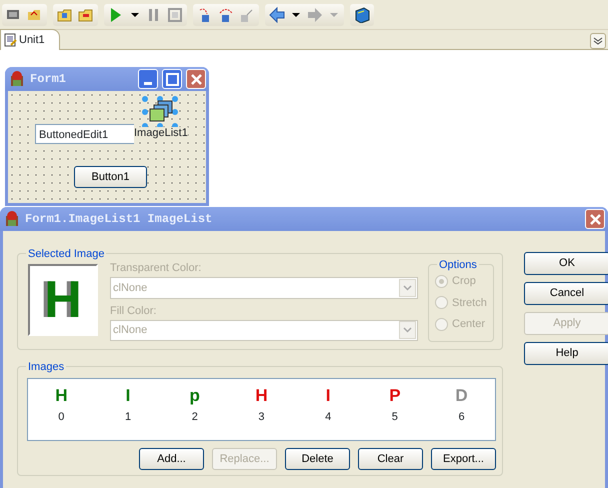  What do you see at coordinates (469, 303) in the screenshot?
I see `option-label: Stretch` at bounding box center [469, 303].